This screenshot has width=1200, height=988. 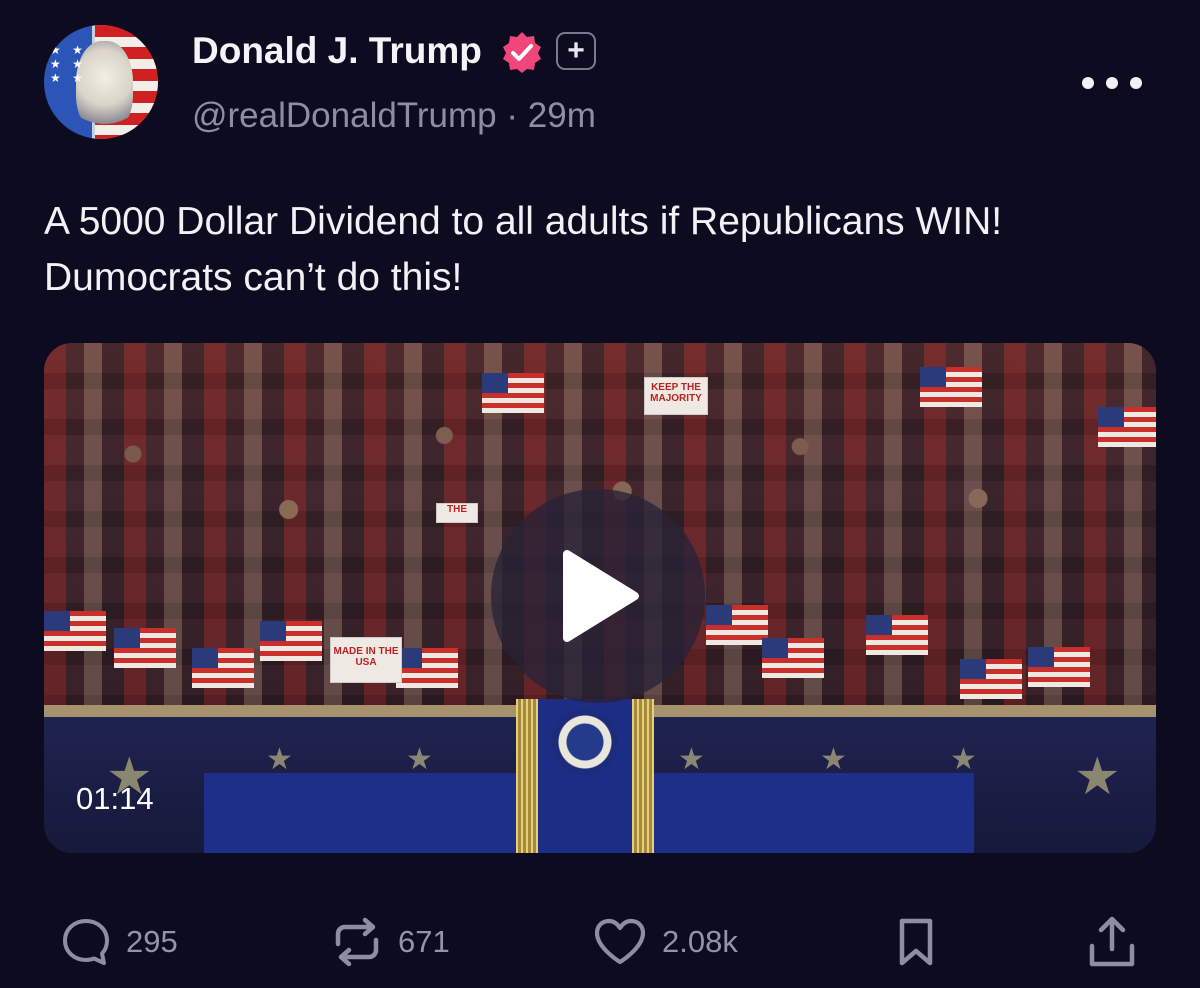 What do you see at coordinates (576, 51) in the screenshot?
I see `plus-badge-icon: +` at bounding box center [576, 51].